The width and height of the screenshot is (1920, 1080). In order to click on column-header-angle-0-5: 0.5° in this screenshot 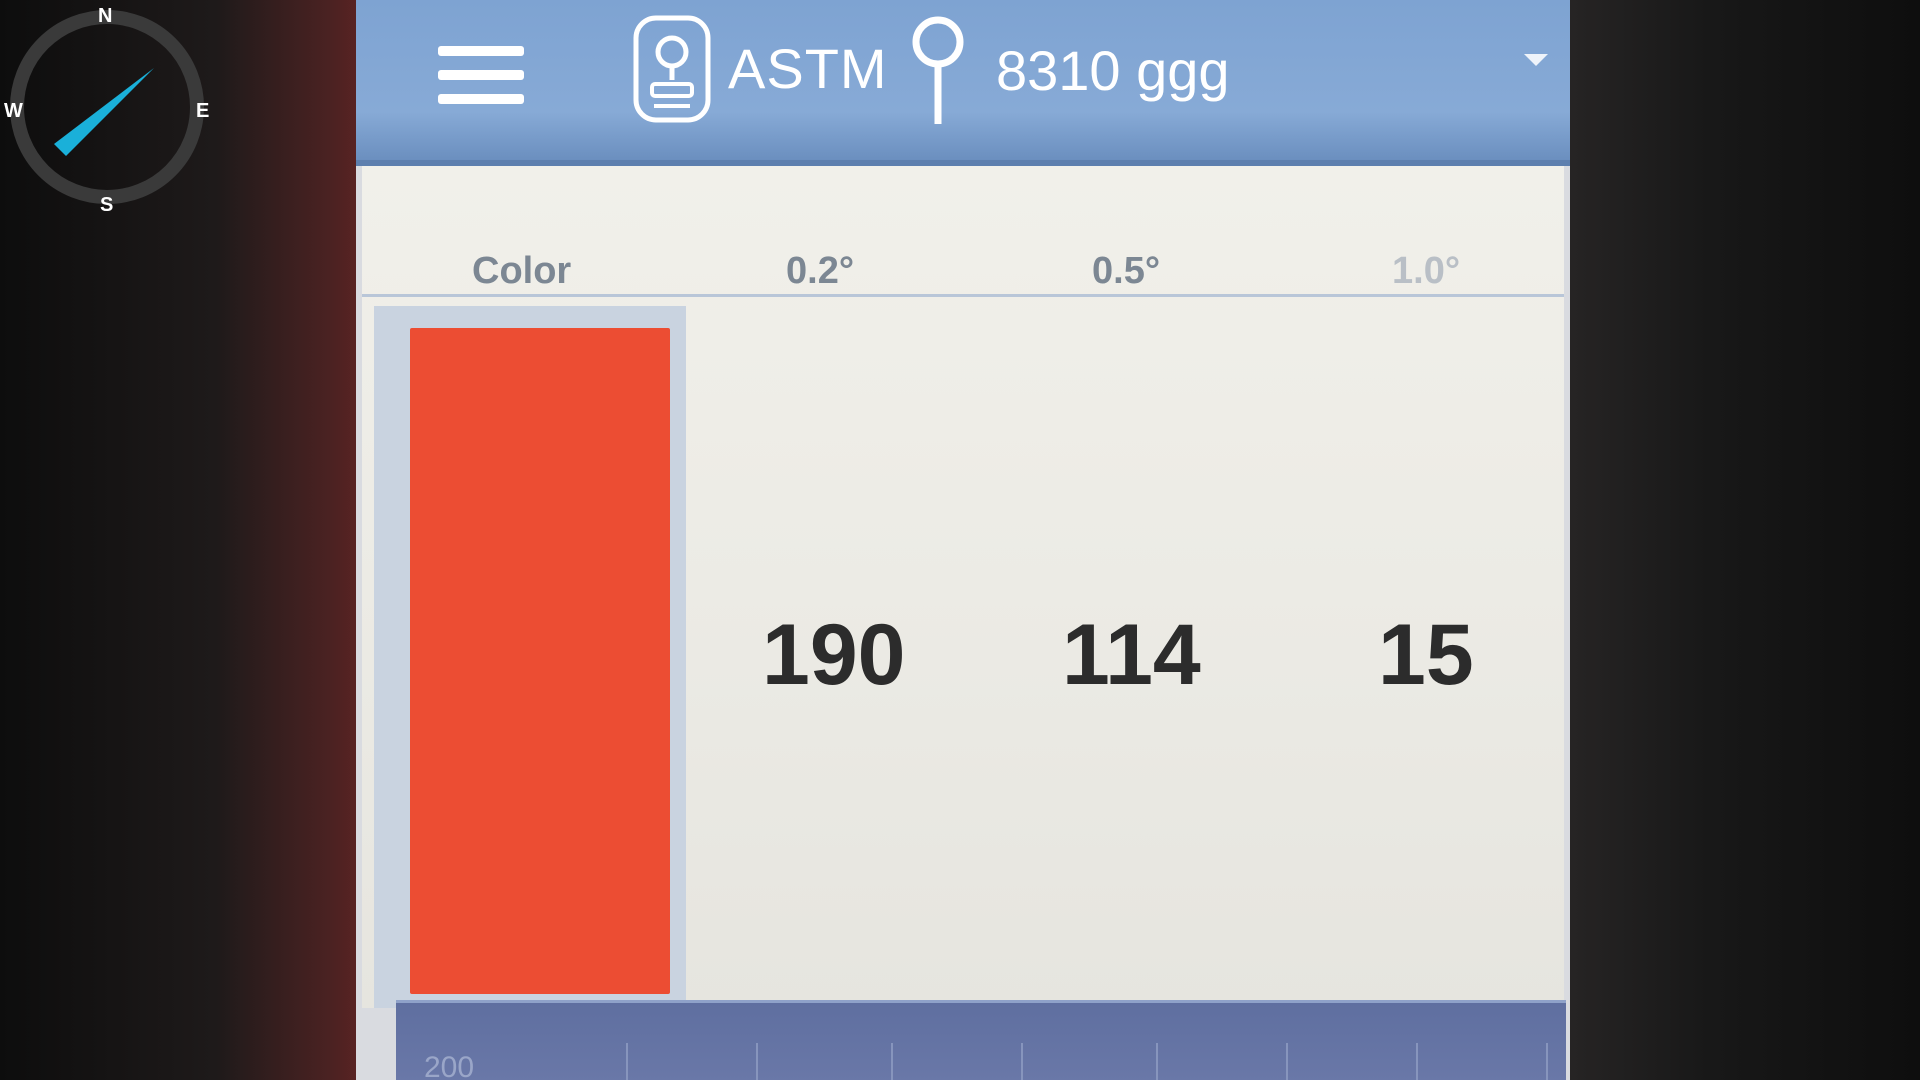, I will do `click(1126, 271)`.